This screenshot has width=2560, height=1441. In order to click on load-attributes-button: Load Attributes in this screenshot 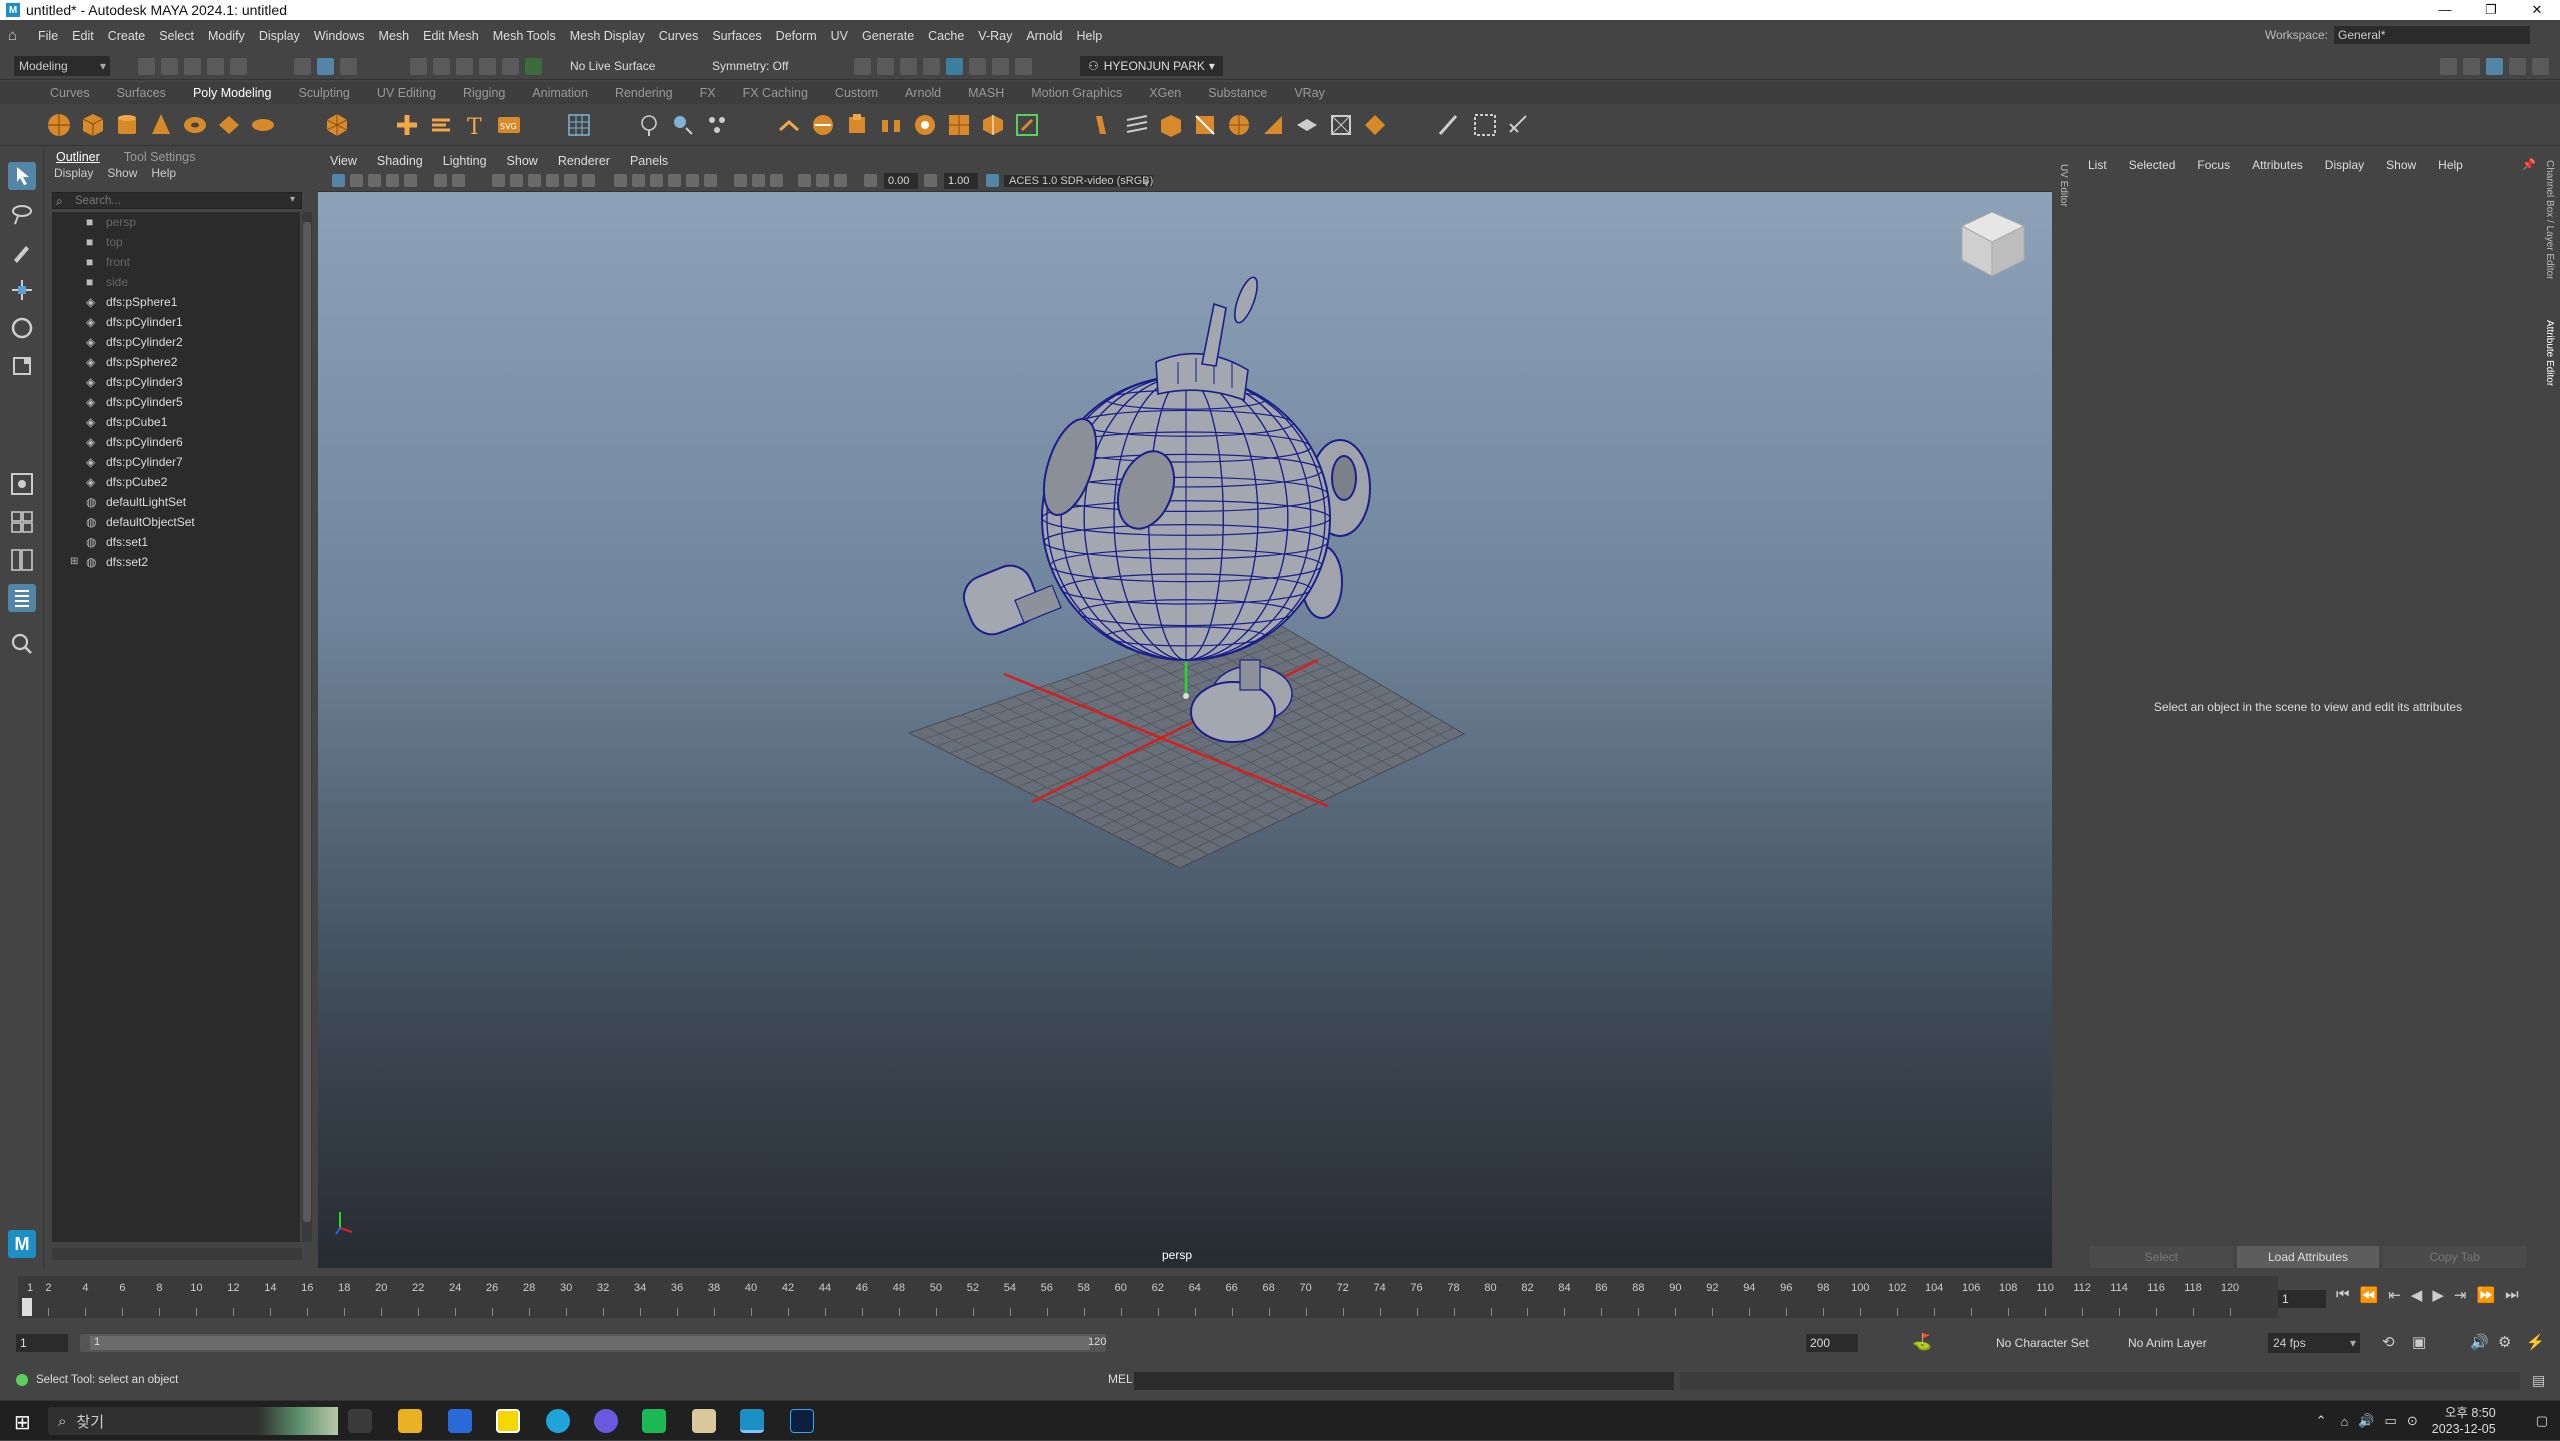, I will do `click(2308, 1257)`.